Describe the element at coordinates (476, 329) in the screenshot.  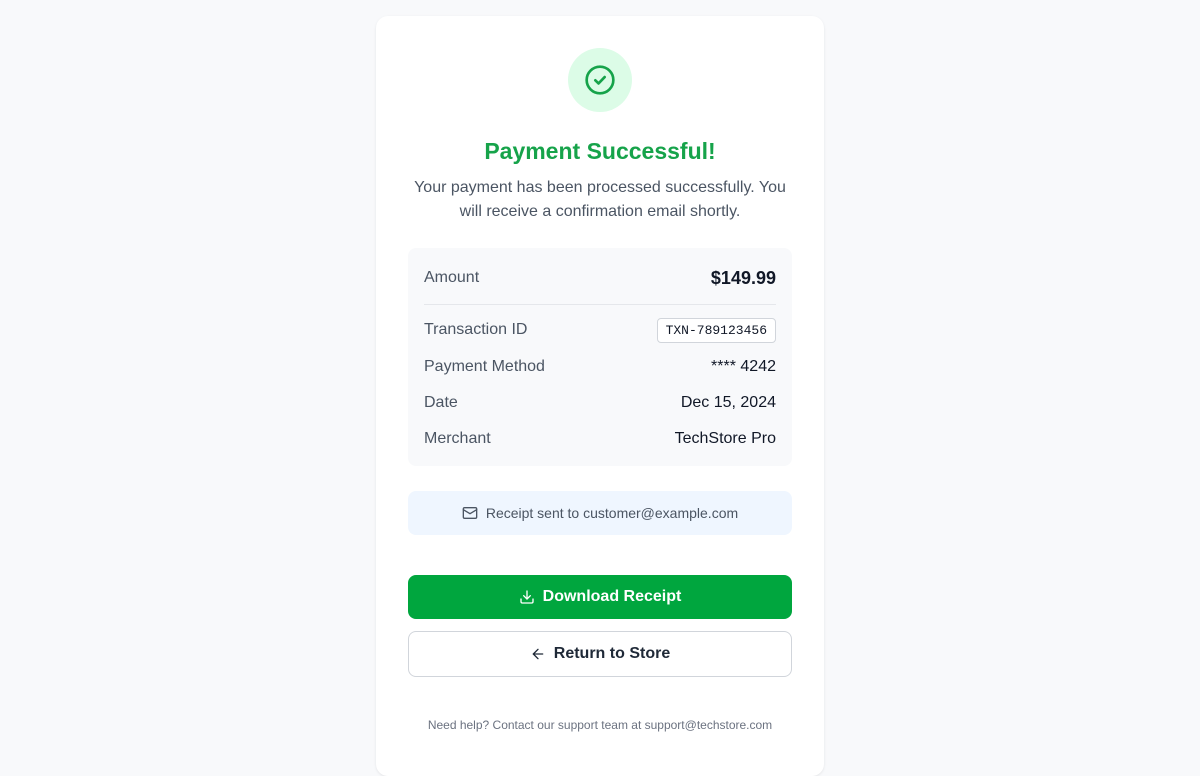
I see `transaction-id-label: Transaction ID` at that location.